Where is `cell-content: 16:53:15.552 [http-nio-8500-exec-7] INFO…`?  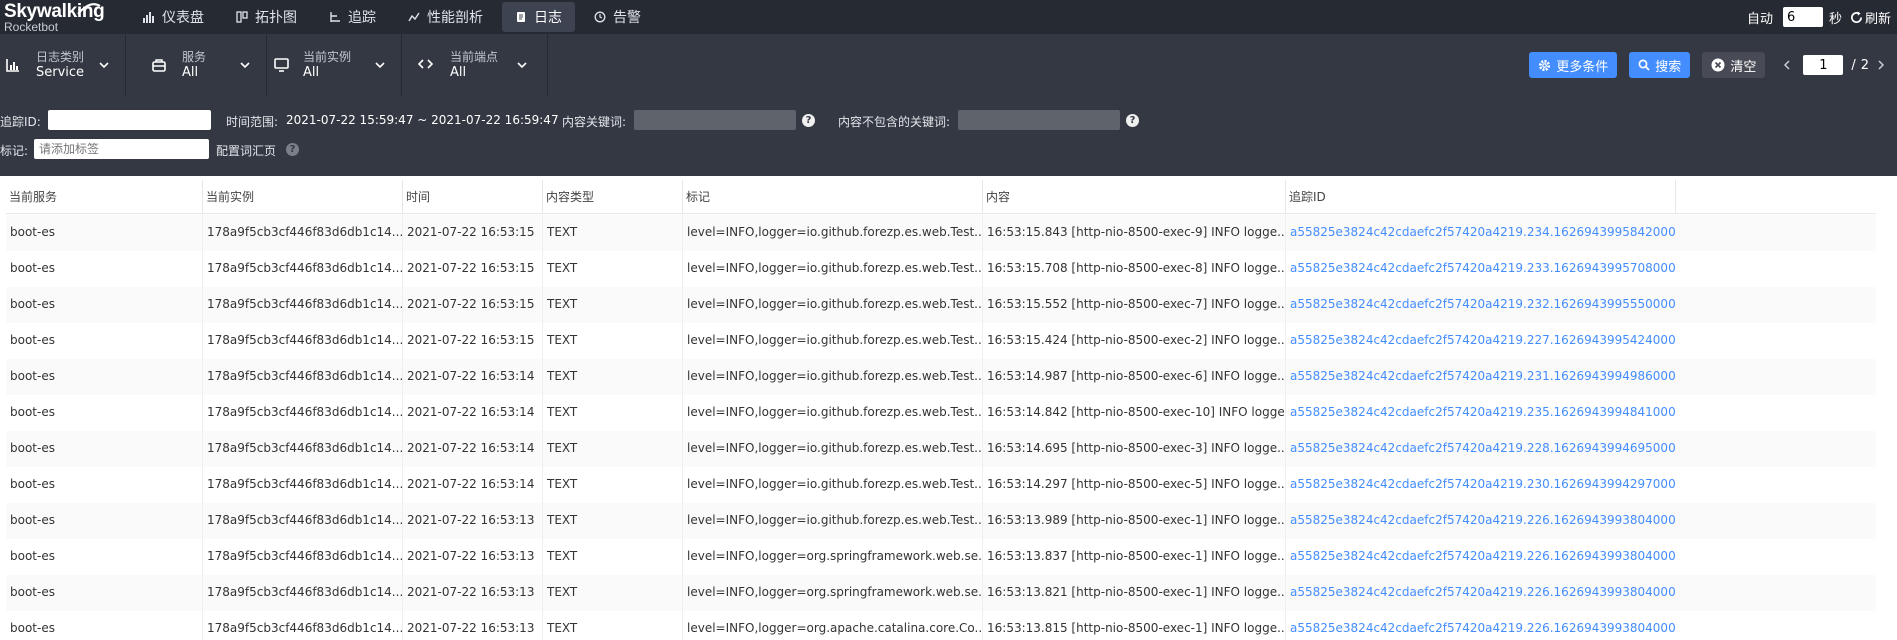 cell-content: 16:53:15.552 [http-nio-8500-exec-7] INFO… is located at coordinates (1136, 304).